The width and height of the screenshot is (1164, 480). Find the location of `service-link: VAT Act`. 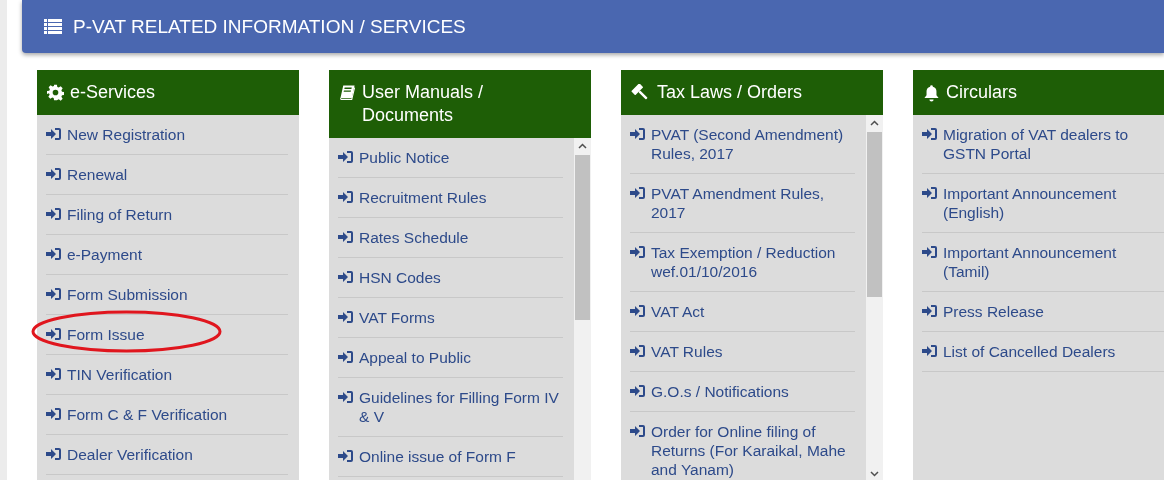

service-link: VAT Act is located at coordinates (678, 311).